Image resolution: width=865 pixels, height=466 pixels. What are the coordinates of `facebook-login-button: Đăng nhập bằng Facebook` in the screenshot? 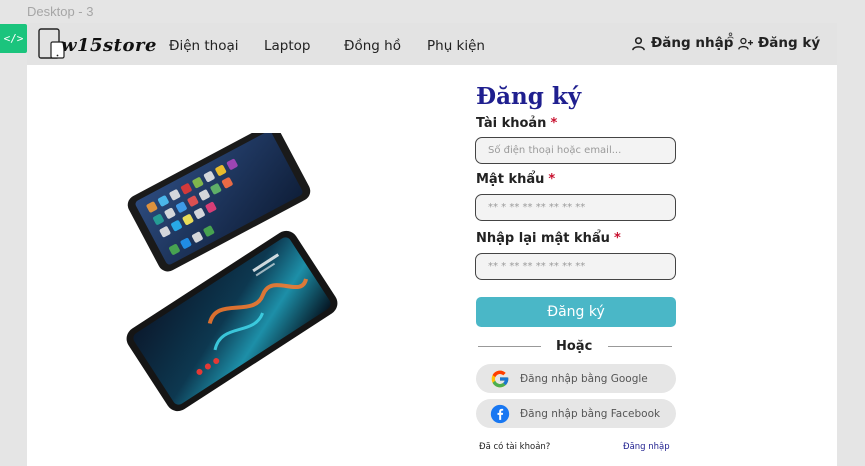 It's located at (576, 413).